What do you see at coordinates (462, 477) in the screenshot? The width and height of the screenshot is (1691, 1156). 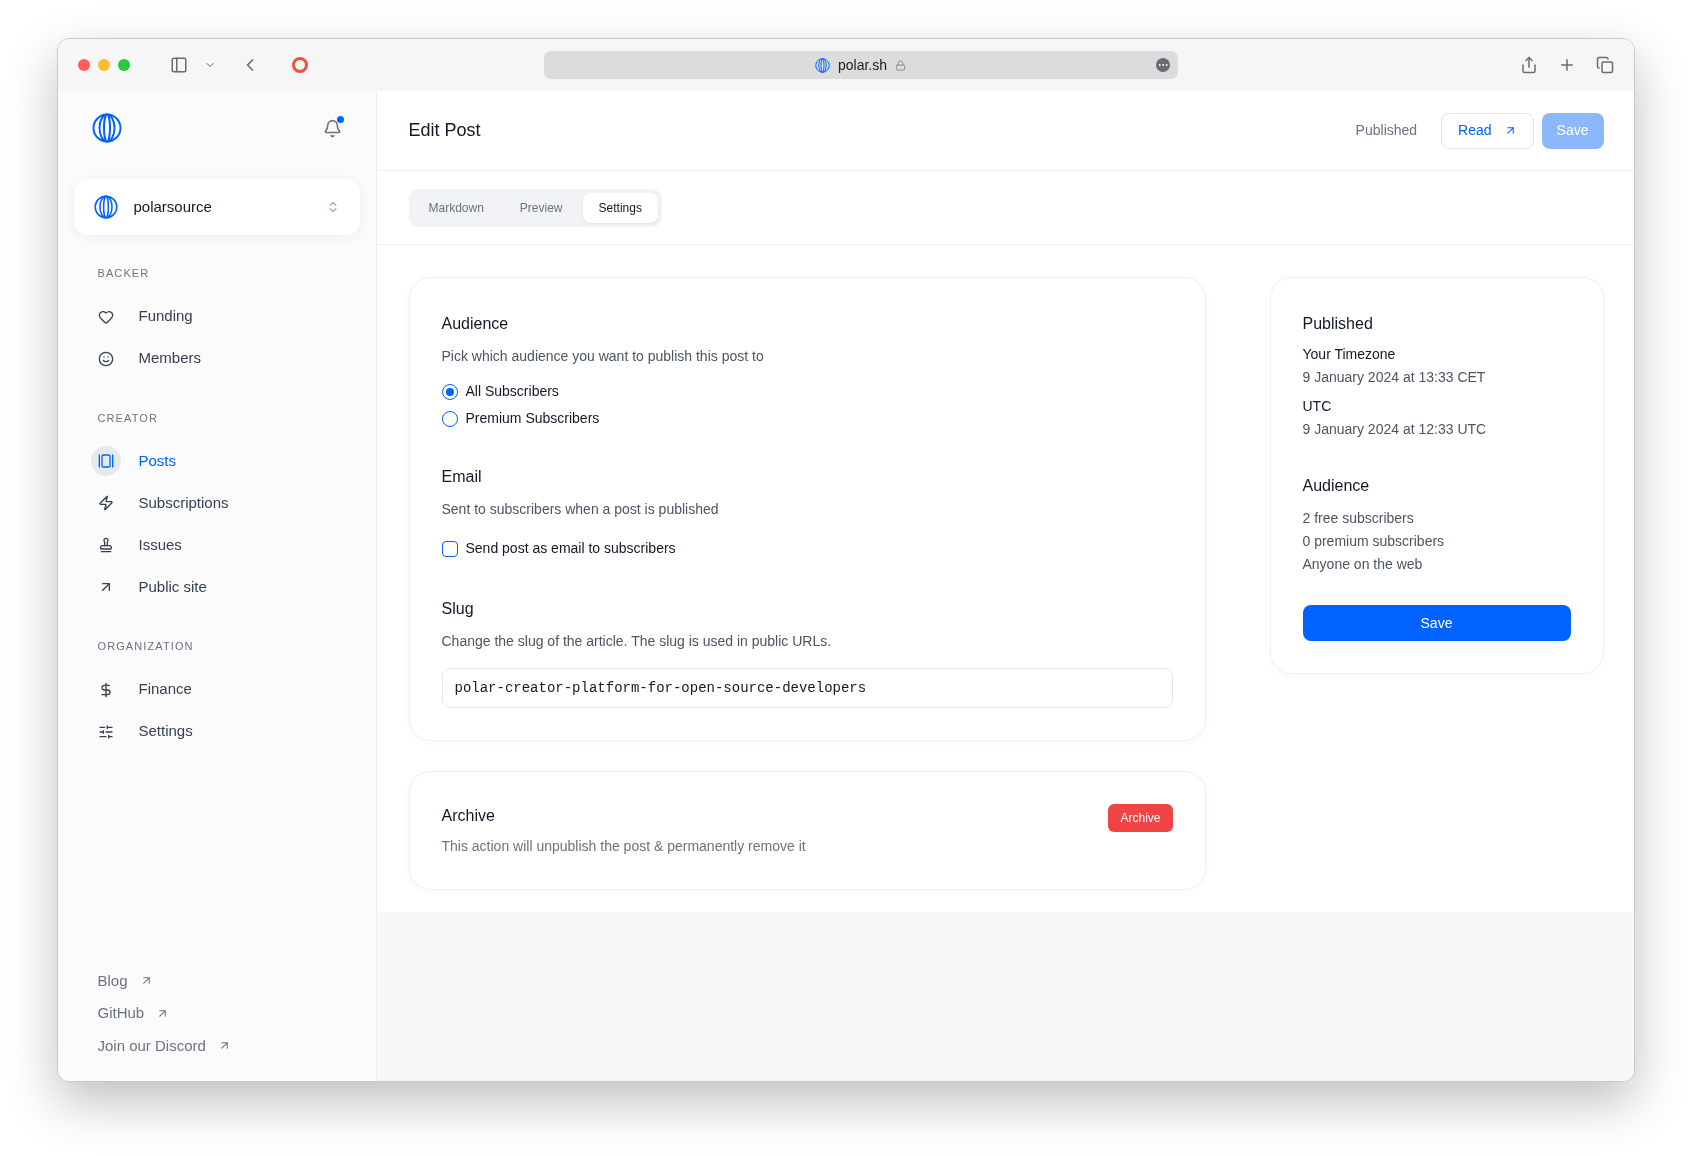 I see `section-title: Email` at bounding box center [462, 477].